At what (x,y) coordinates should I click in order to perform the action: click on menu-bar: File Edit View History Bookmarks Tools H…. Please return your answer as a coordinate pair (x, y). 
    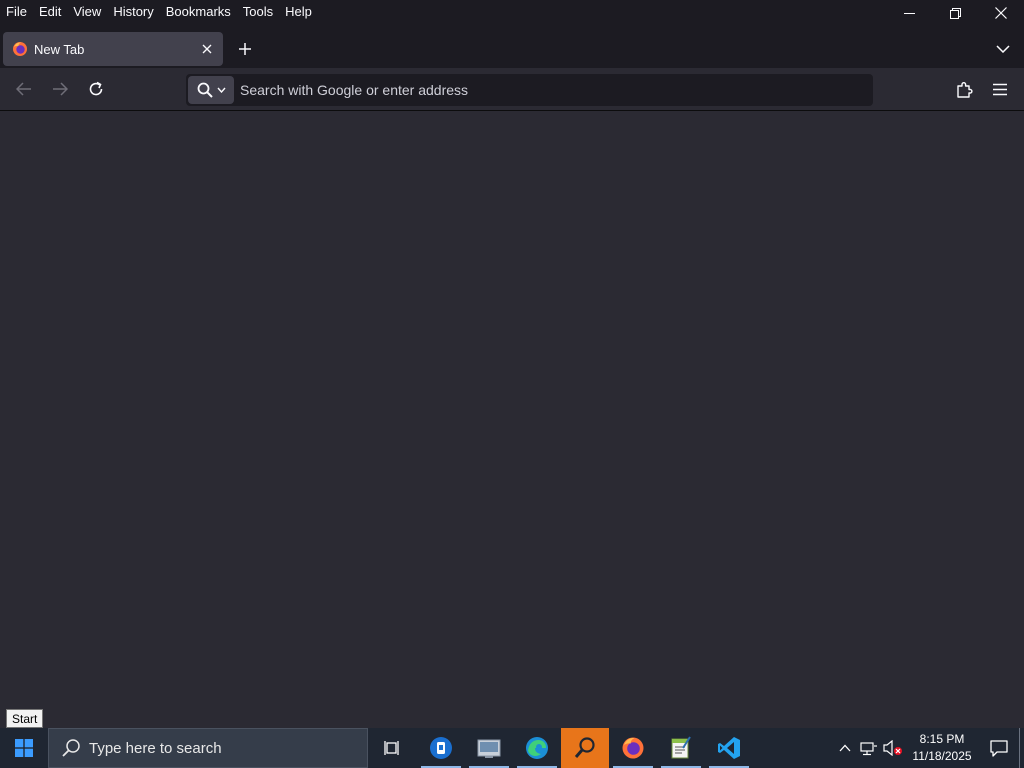
    Looking at the image, I should click on (512, 12).